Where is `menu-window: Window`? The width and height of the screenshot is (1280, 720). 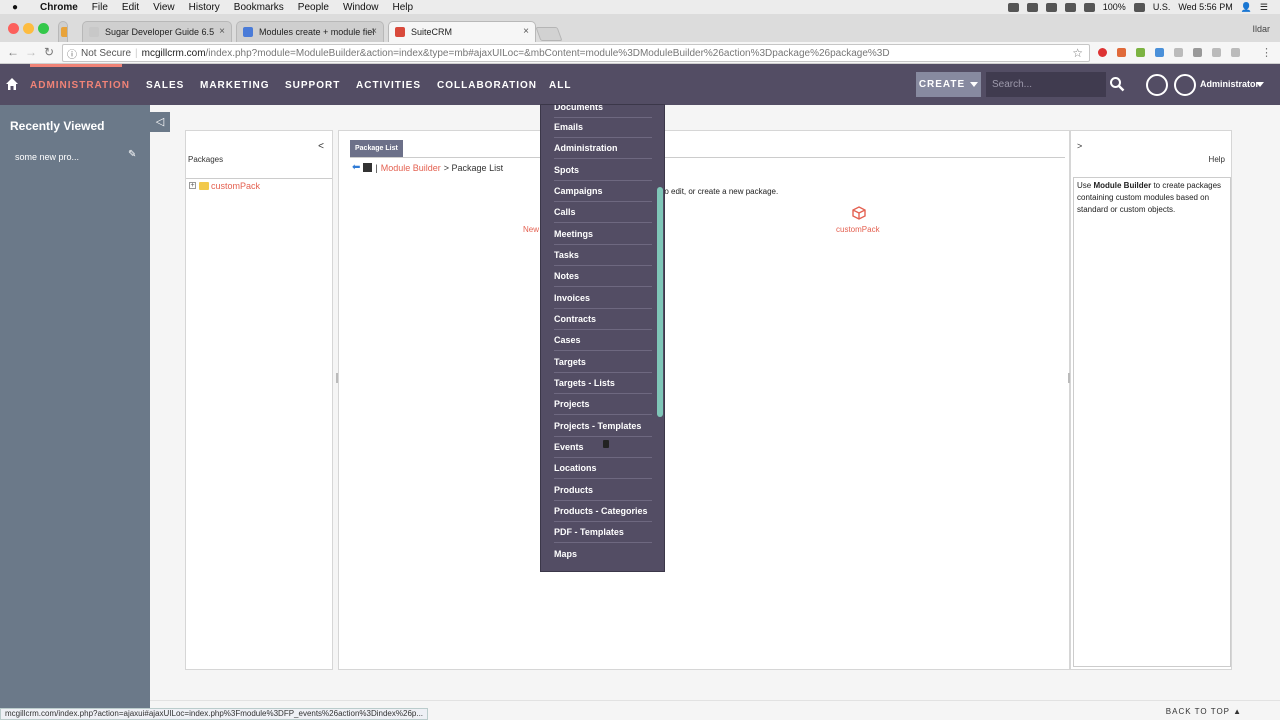 menu-window: Window is located at coordinates (361, 7).